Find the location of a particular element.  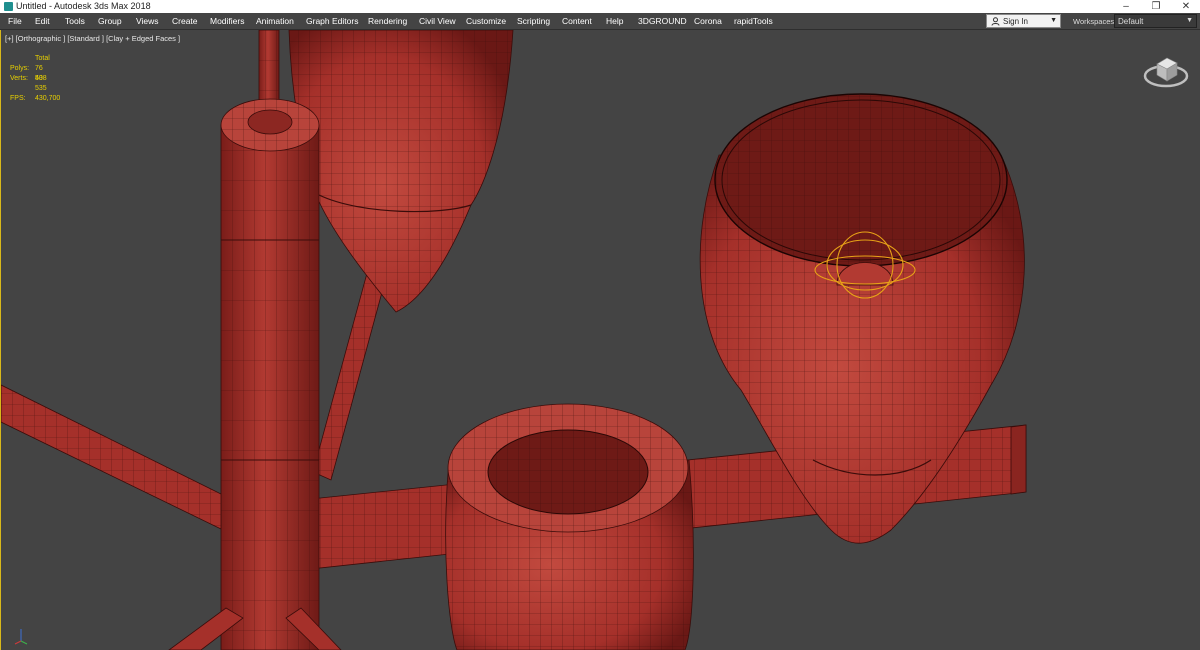

viewcube-icon is located at coordinates (1166, 70).